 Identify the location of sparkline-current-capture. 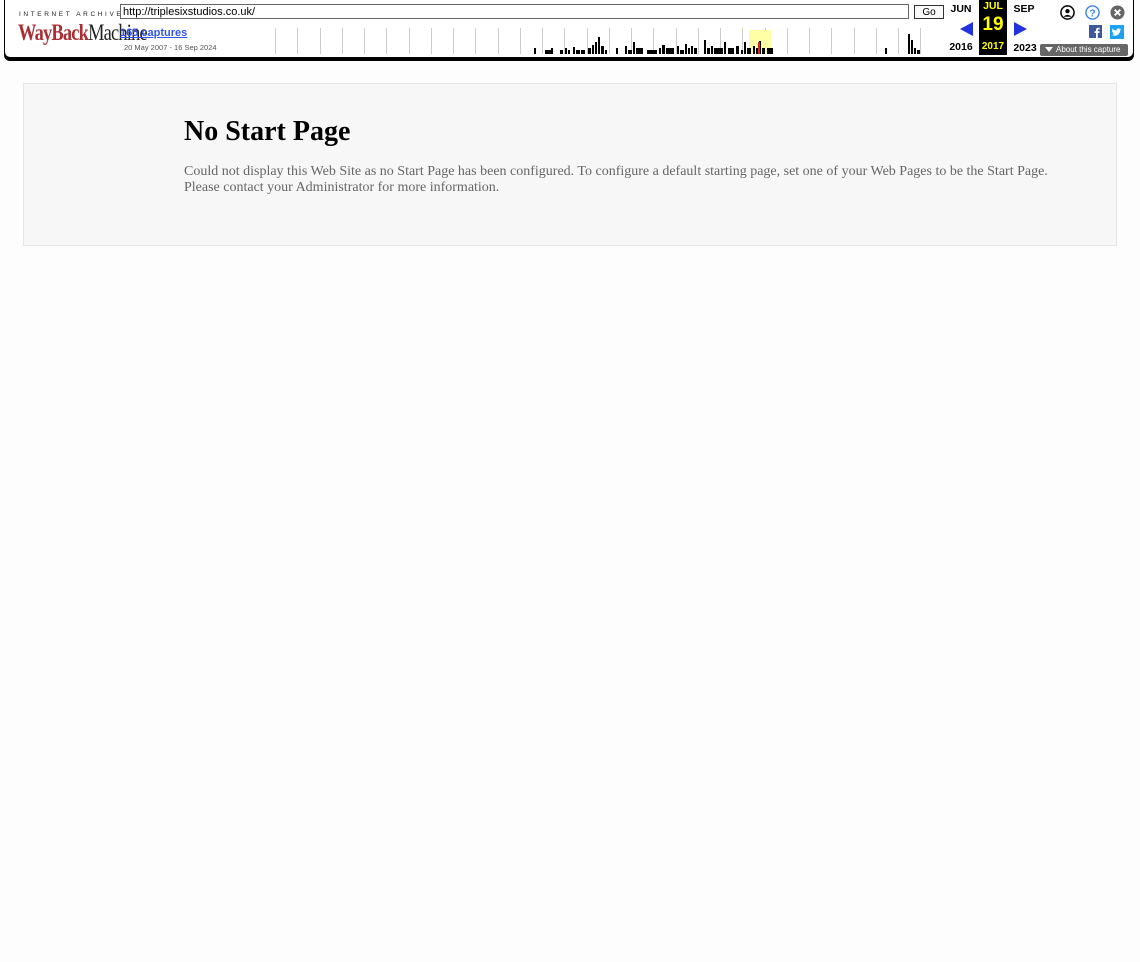
(759, 48).